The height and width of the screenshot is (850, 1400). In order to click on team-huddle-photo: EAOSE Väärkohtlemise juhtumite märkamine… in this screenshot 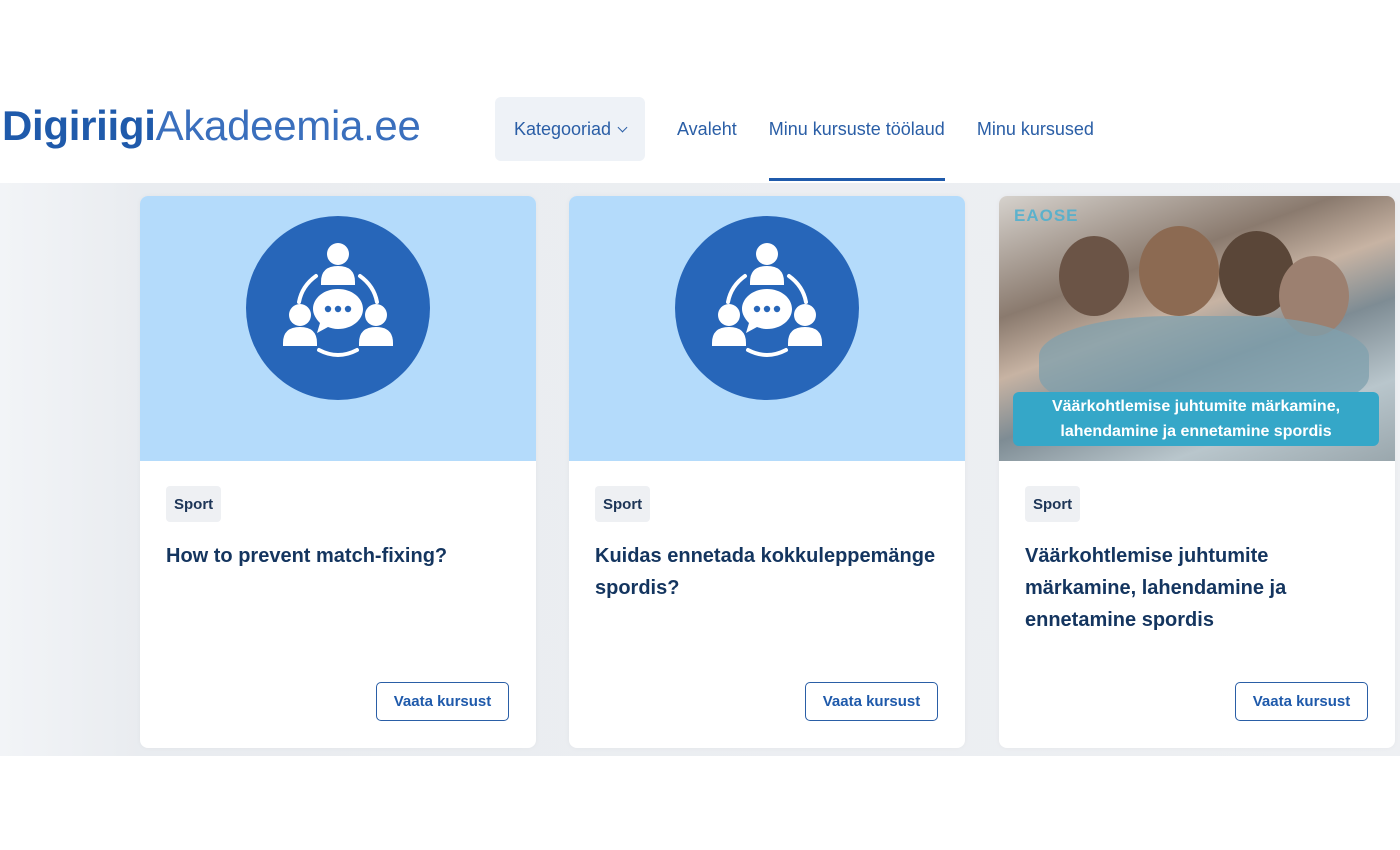, I will do `click(1197, 328)`.